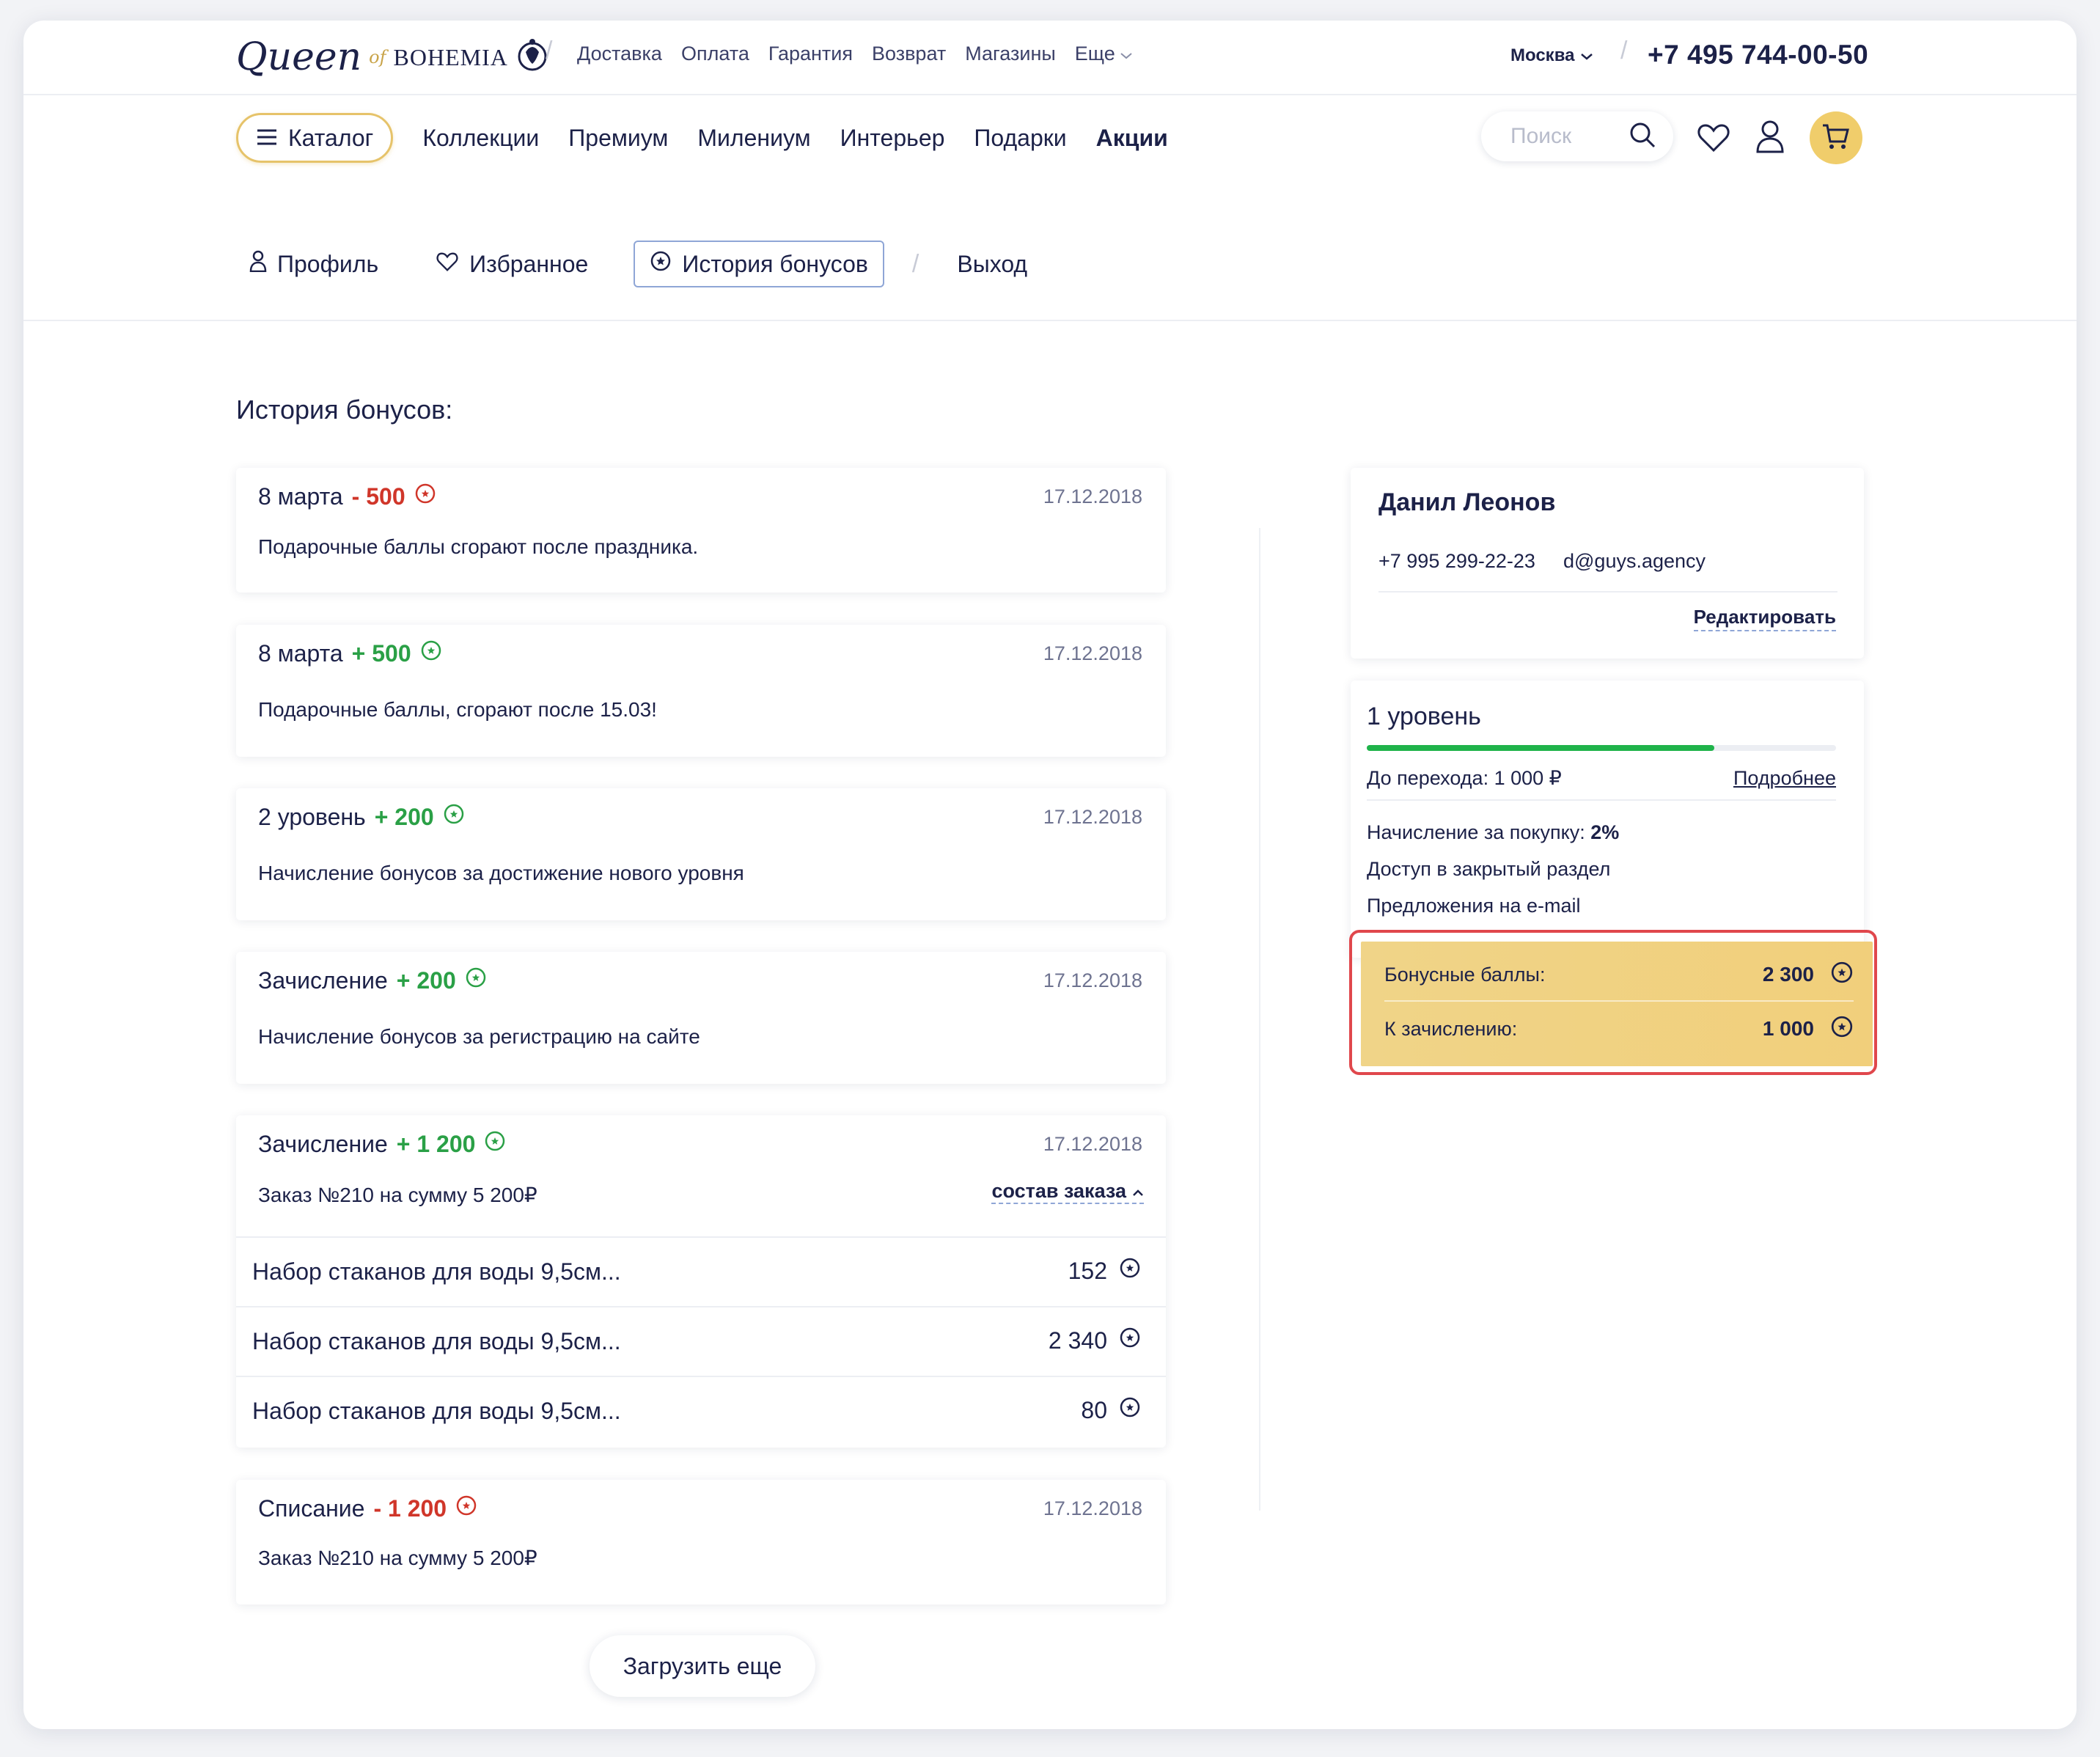  Describe the element at coordinates (1126, 54) in the screenshot. I see `chevron-down-icon` at that location.